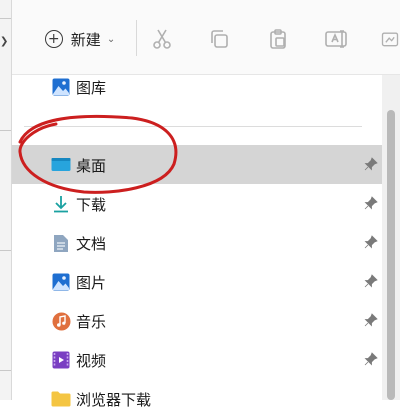 Image resolution: width=400 pixels, height=418 pixels. I want to click on left-pane-edge: ❯, so click(6, 200).